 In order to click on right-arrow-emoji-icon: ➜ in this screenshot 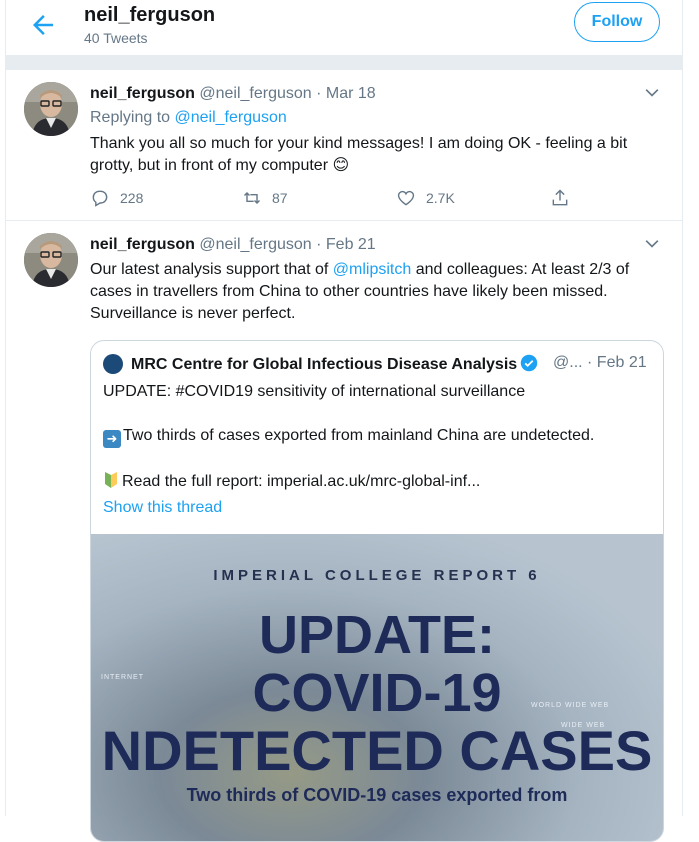, I will do `click(112, 439)`.